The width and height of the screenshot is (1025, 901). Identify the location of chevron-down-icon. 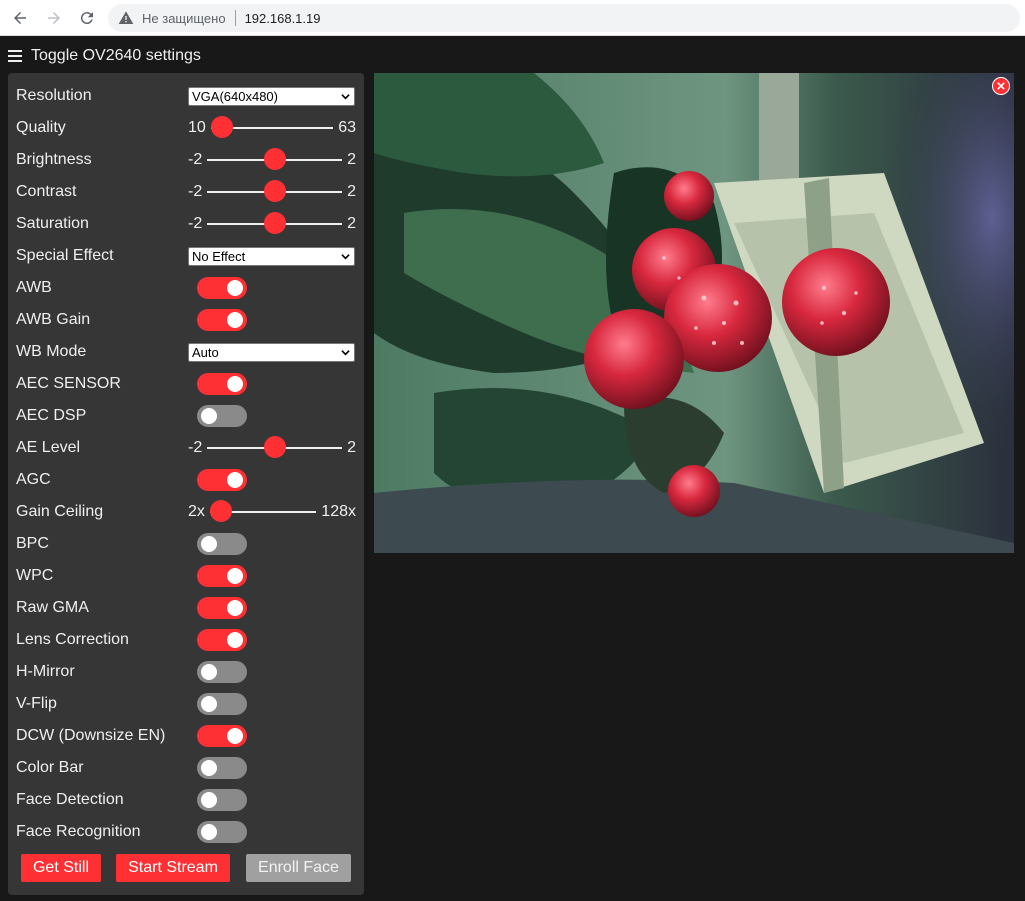
(345, 256).